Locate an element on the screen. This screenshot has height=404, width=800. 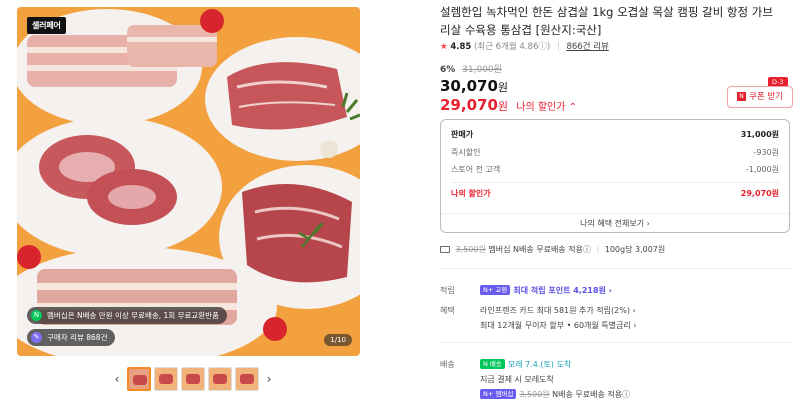
sale-price: 30,070원 is located at coordinates (474, 86).